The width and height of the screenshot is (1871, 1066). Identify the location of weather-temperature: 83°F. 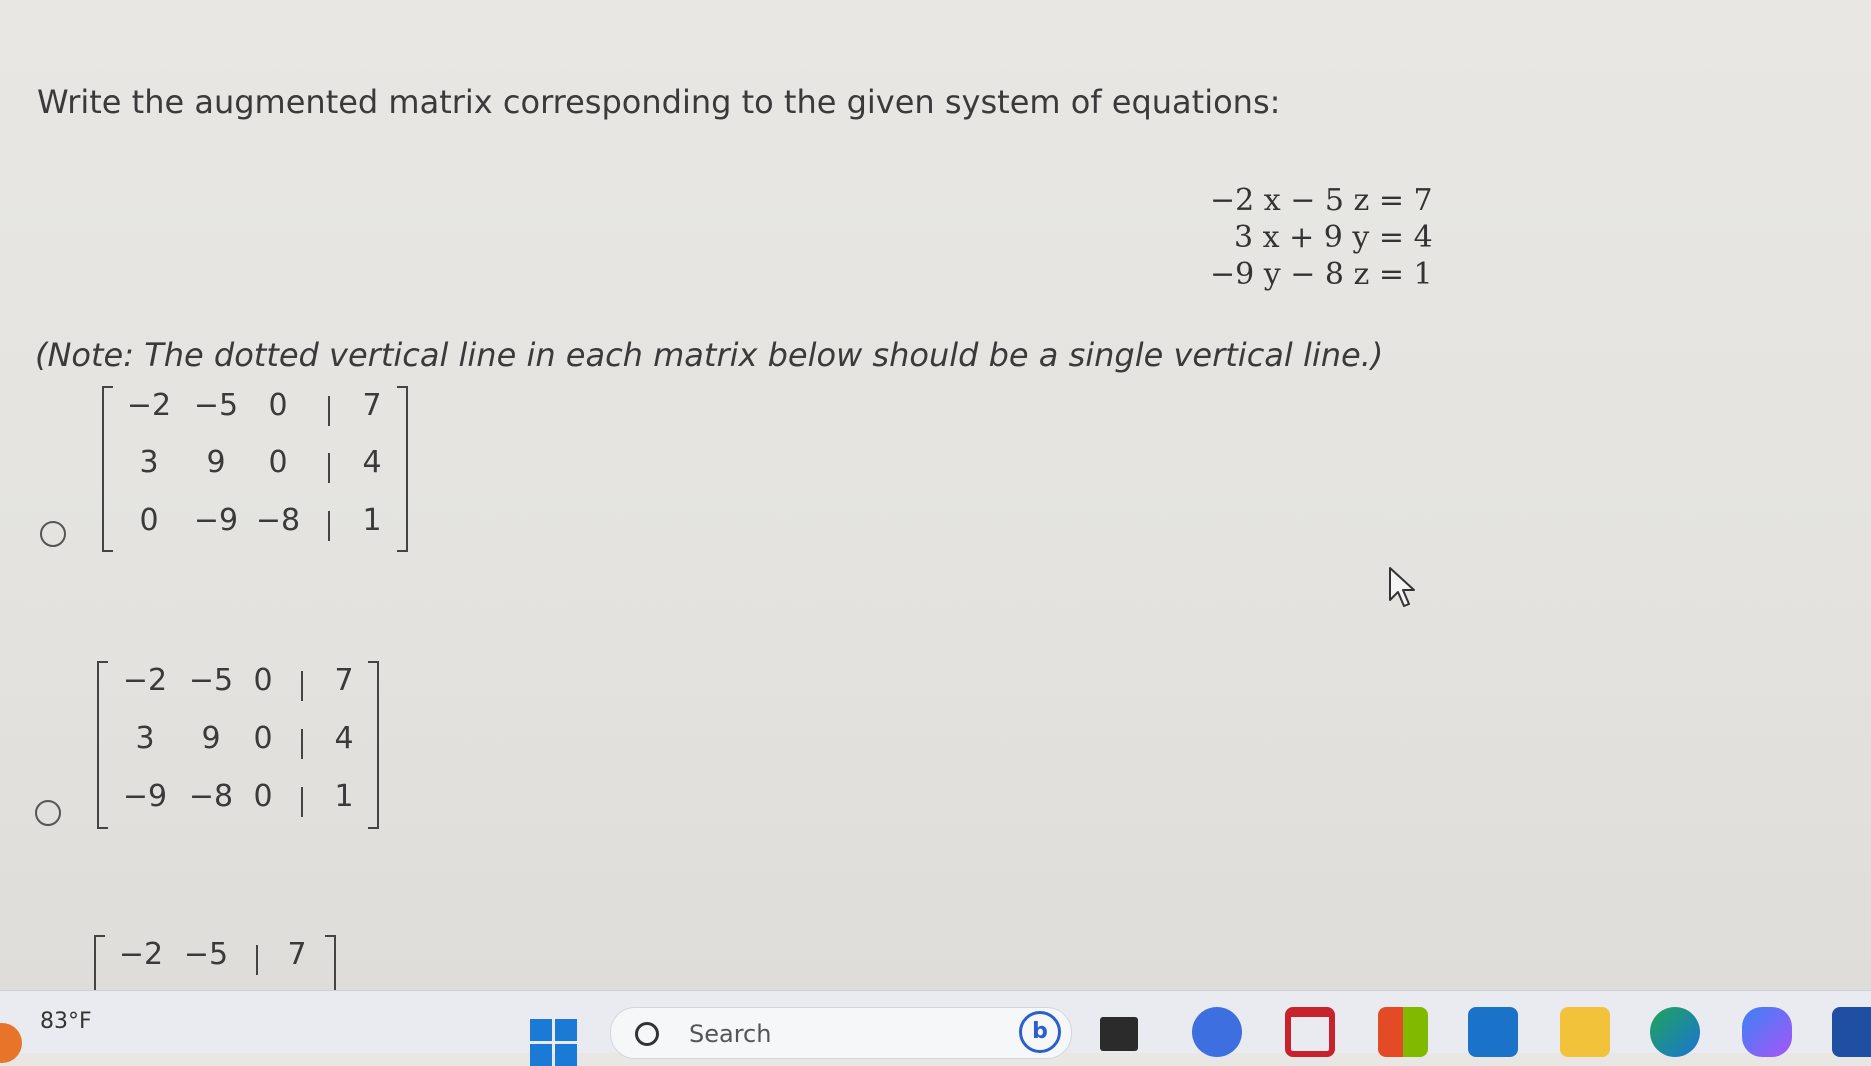
(66, 1021).